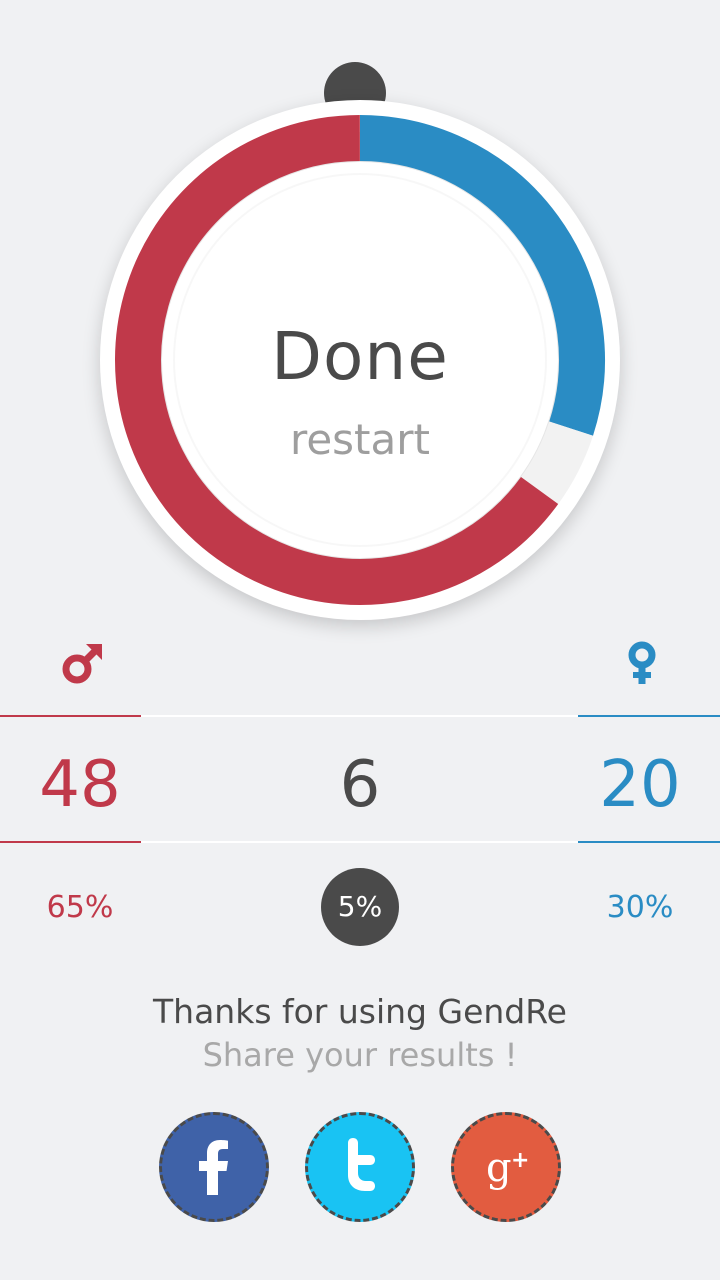 The height and width of the screenshot is (1280, 720). Describe the element at coordinates (642, 662) in the screenshot. I see `female-icon` at that location.